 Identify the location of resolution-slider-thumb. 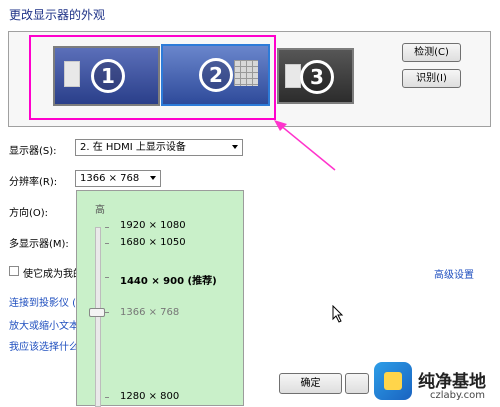
(97, 312).